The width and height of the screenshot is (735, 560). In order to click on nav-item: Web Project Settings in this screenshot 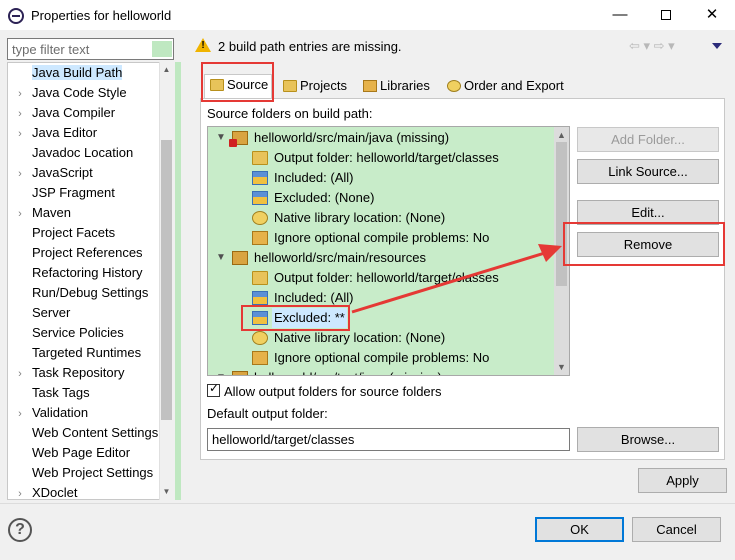, I will do `click(84, 473)`.